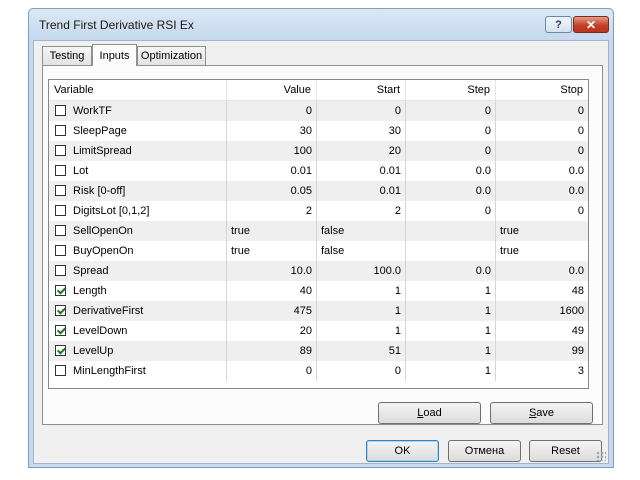  Describe the element at coordinates (429, 413) in the screenshot. I see `load-button: Load` at that location.